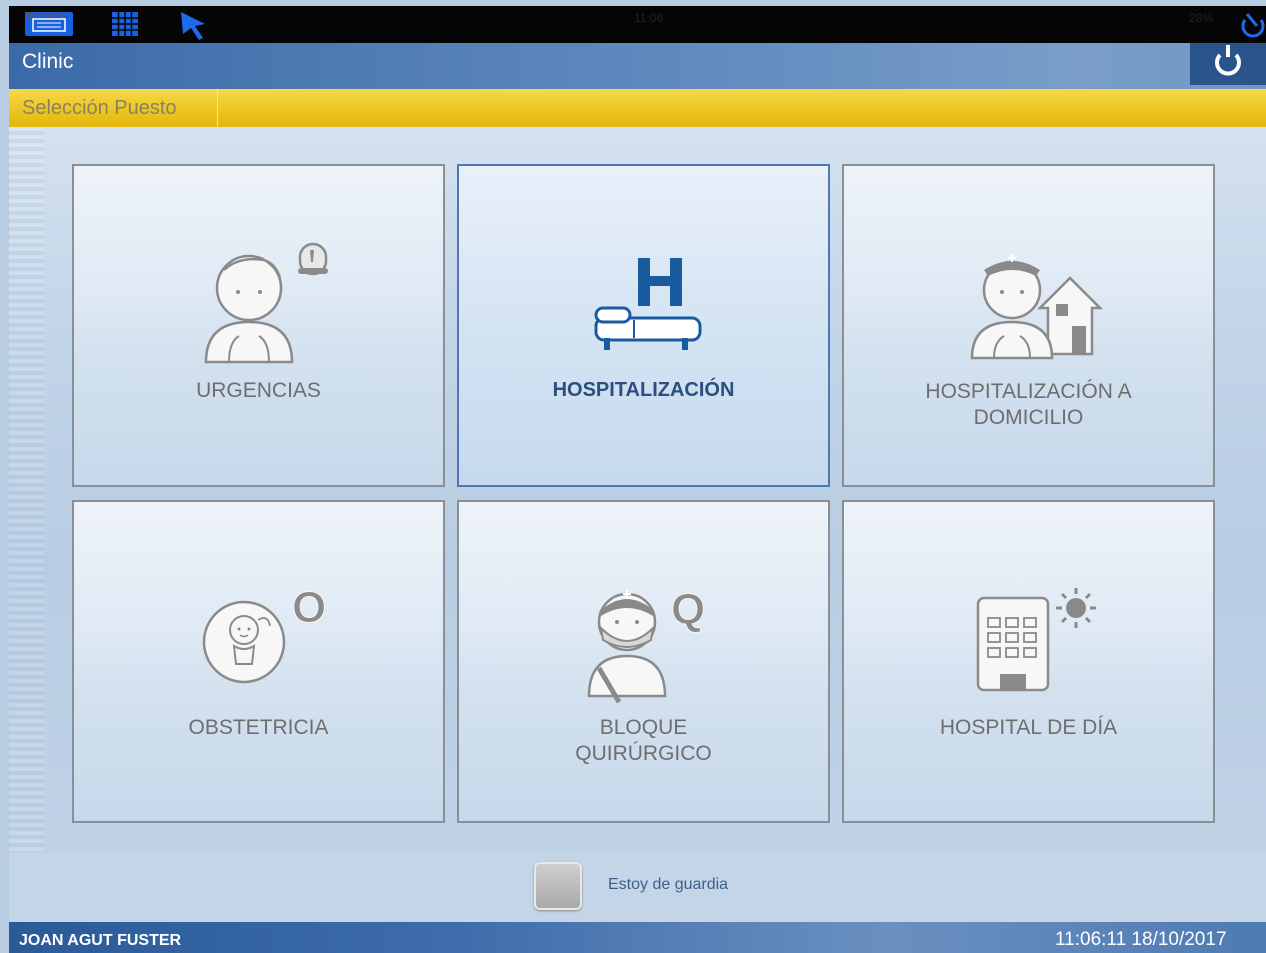 The width and height of the screenshot is (1266, 953). I want to click on user-name: JOAN AGUT FUSTER, so click(100, 940).